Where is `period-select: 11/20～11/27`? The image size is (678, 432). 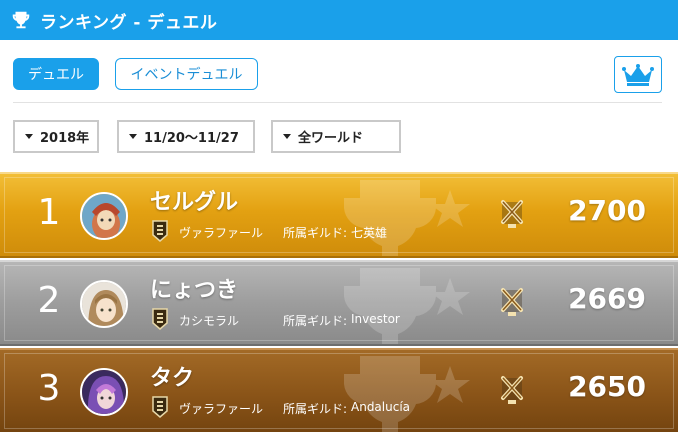 period-select: 11/20～11/27 is located at coordinates (186, 136).